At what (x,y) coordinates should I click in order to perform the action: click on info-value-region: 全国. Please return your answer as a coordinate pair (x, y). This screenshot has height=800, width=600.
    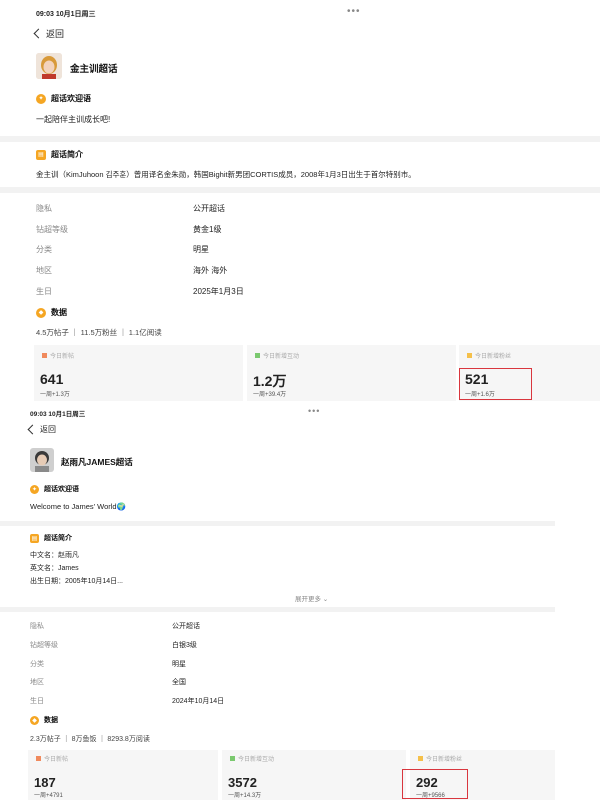
    Looking at the image, I should click on (179, 682).